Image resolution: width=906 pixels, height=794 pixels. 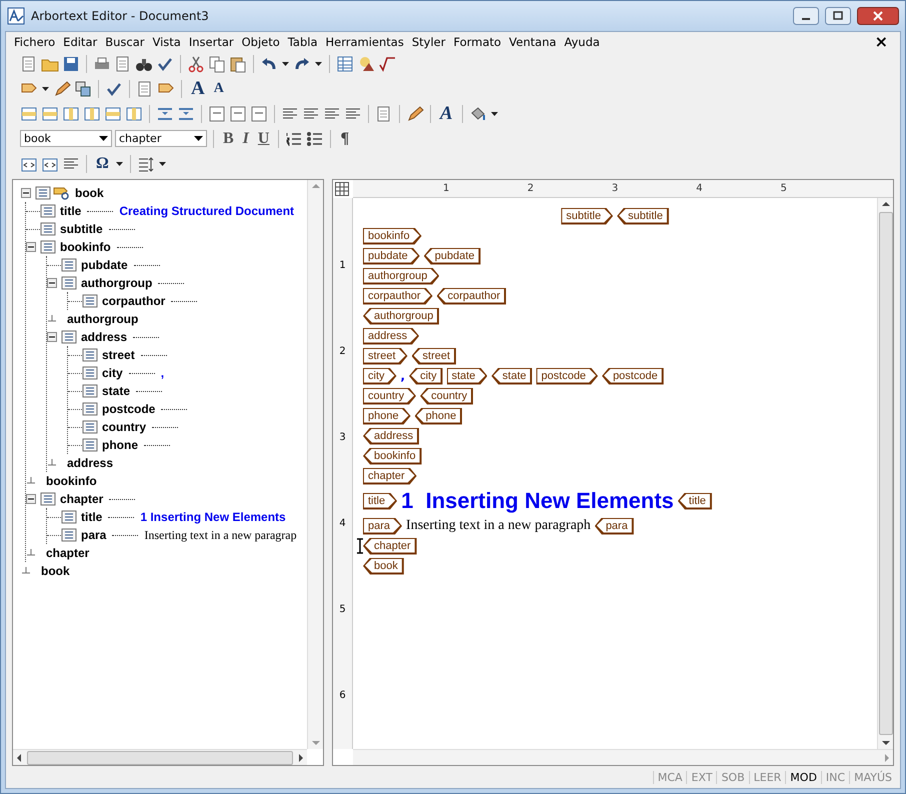 I want to click on style-button: A, so click(x=446, y=113).